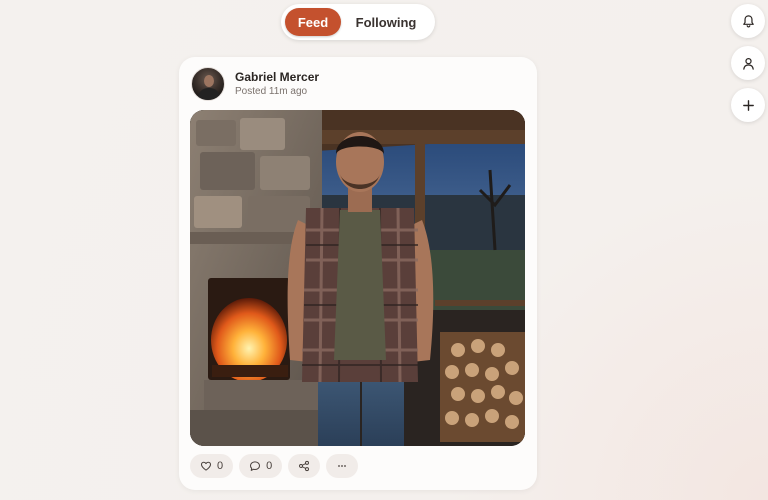 The width and height of the screenshot is (768, 500). Describe the element at coordinates (208, 84) in the screenshot. I see `avatar` at that location.